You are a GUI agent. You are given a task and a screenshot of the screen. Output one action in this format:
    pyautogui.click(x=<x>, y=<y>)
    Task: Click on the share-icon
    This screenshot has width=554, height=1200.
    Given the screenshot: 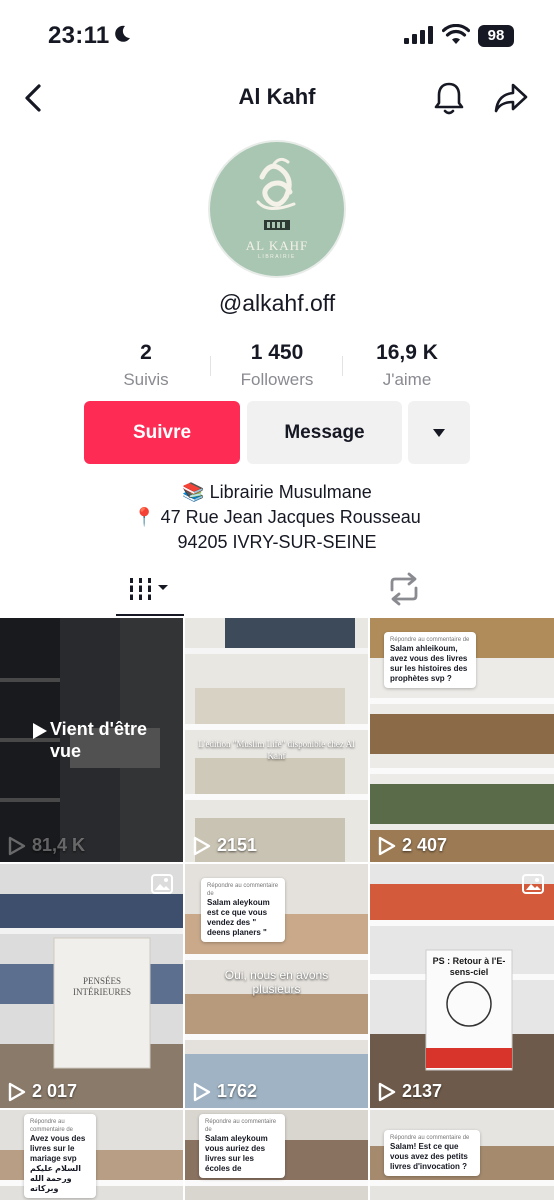 What is the action you would take?
    pyautogui.click(x=511, y=98)
    